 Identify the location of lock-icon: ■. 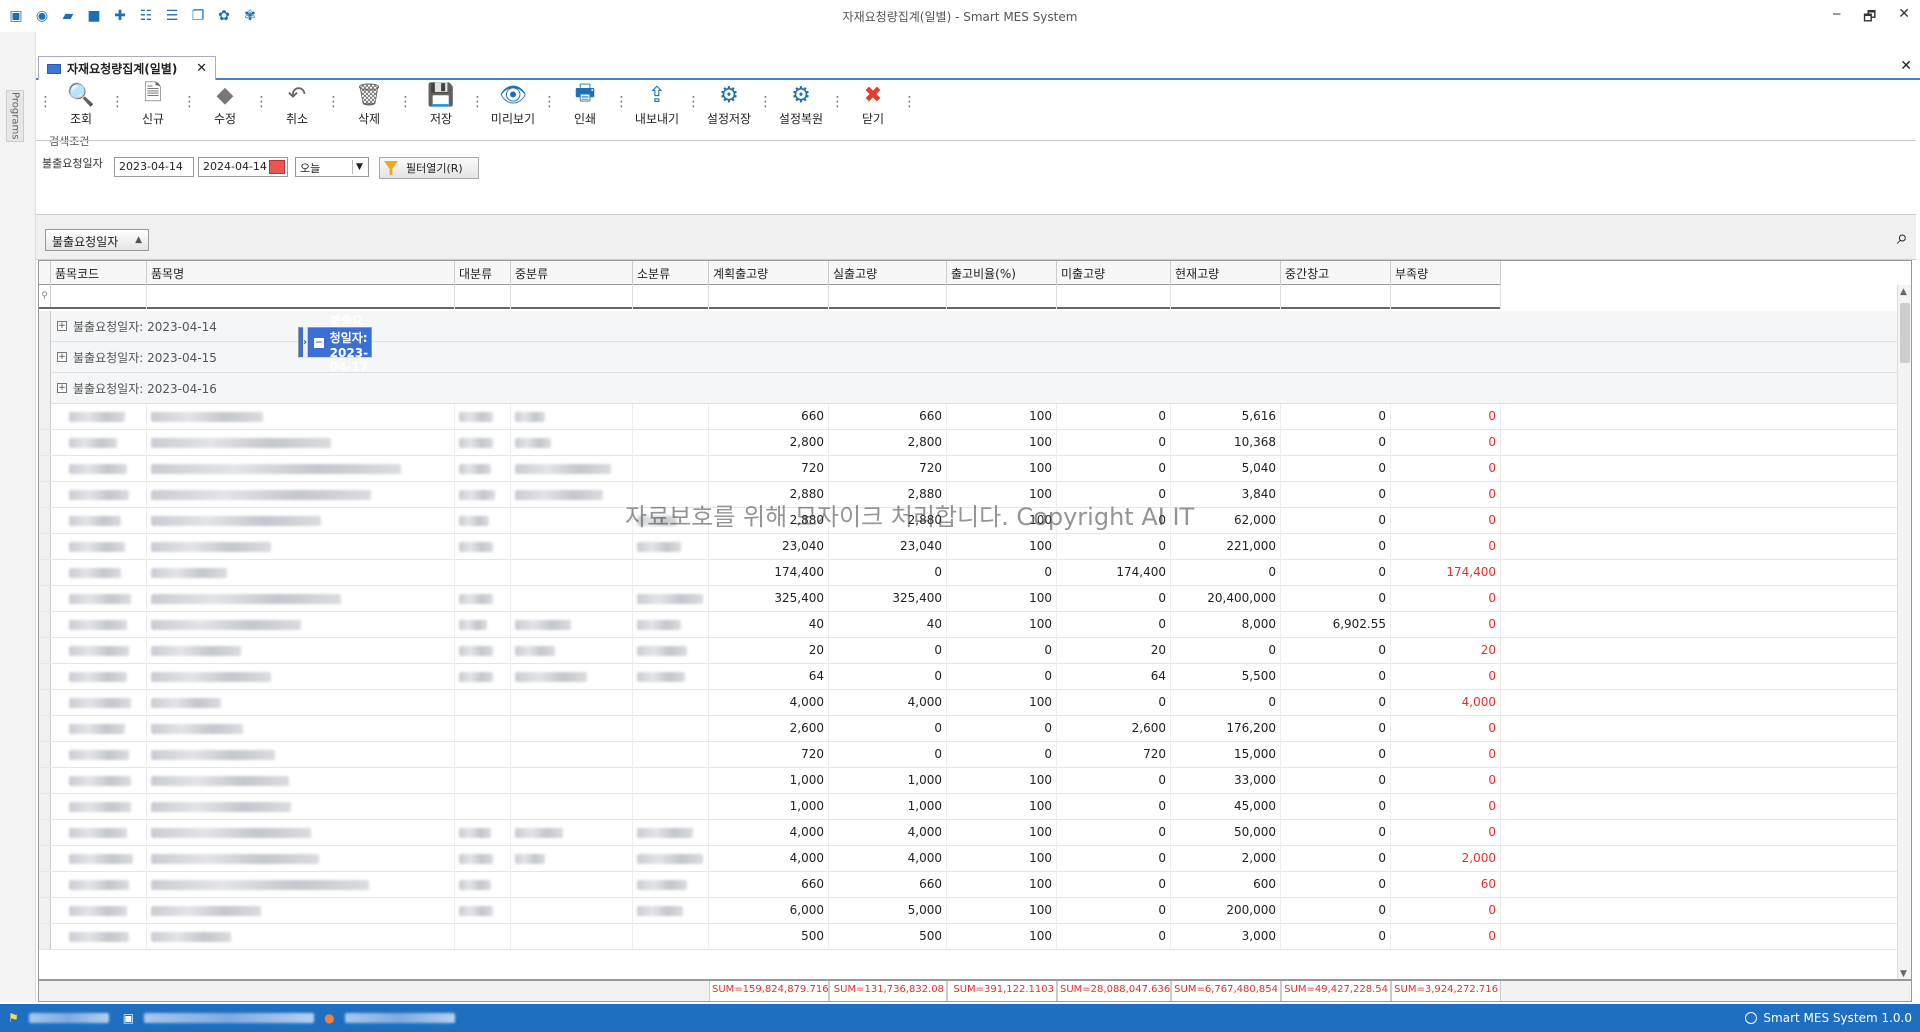
(94, 16).